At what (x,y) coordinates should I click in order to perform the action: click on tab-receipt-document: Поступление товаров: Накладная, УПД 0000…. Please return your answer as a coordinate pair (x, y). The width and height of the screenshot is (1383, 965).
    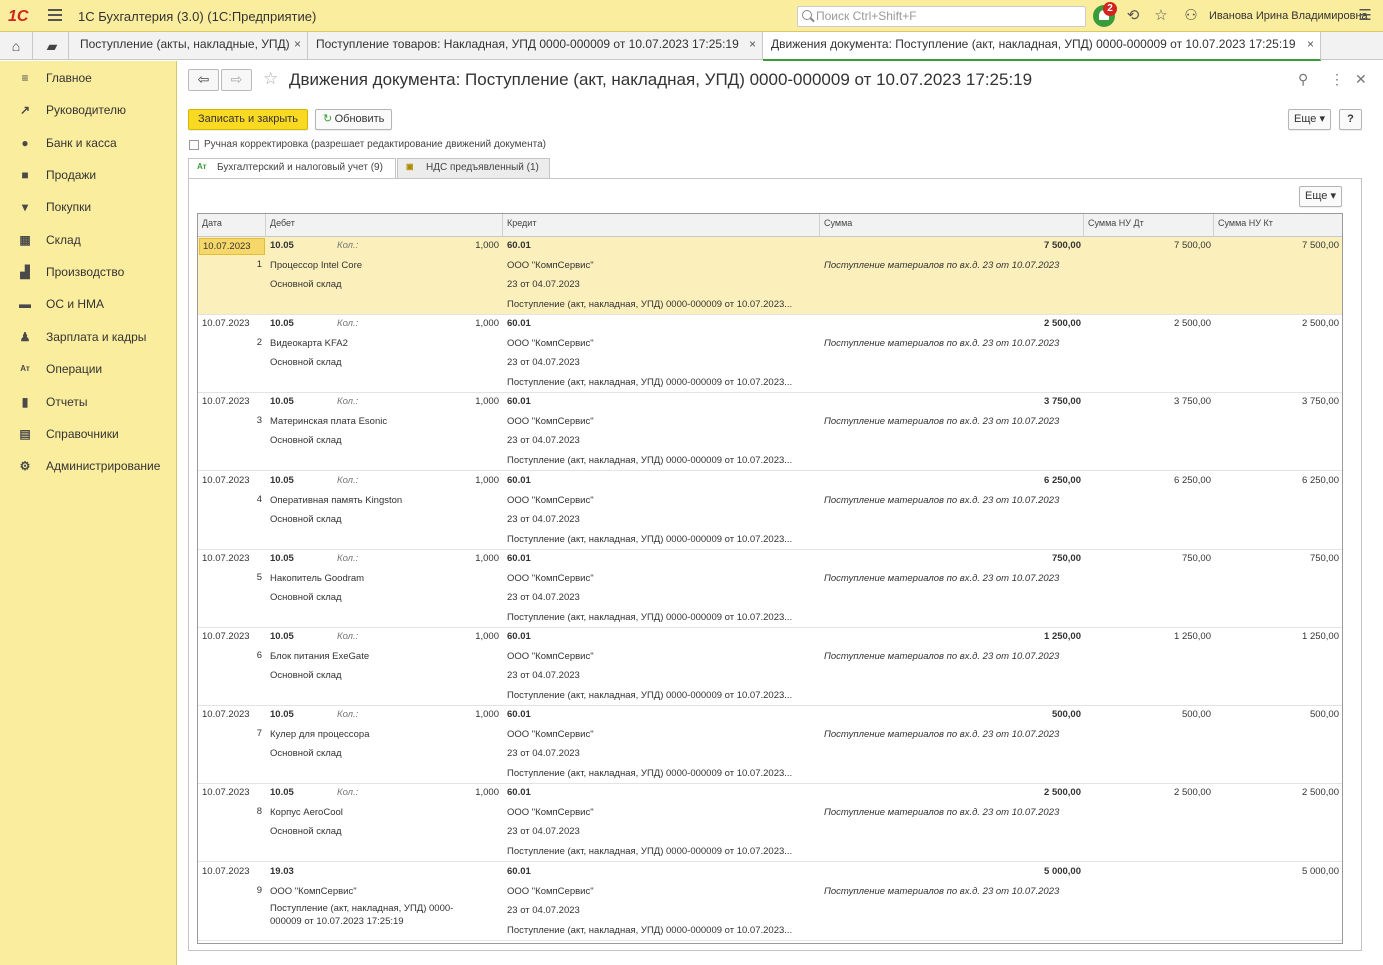
    Looking at the image, I should click on (535, 46).